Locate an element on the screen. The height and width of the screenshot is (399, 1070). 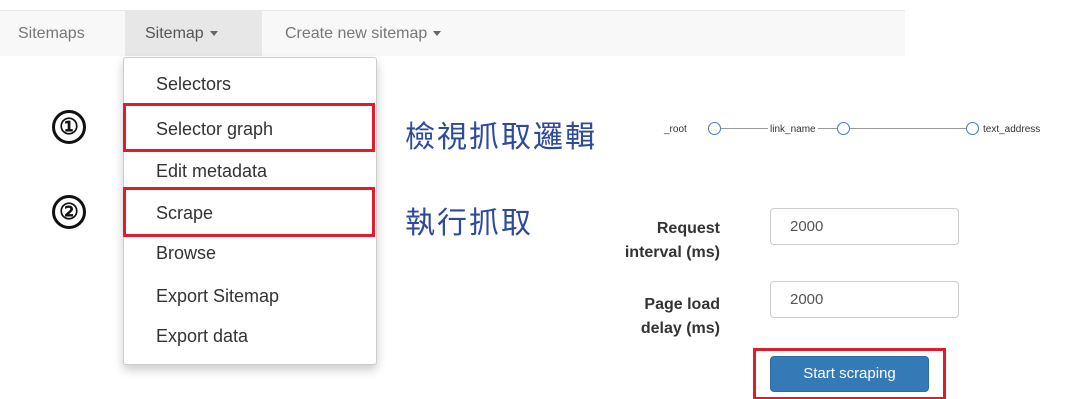
nav-create-sitemap-dropdown: Create new sitemap is located at coordinates (363, 33).